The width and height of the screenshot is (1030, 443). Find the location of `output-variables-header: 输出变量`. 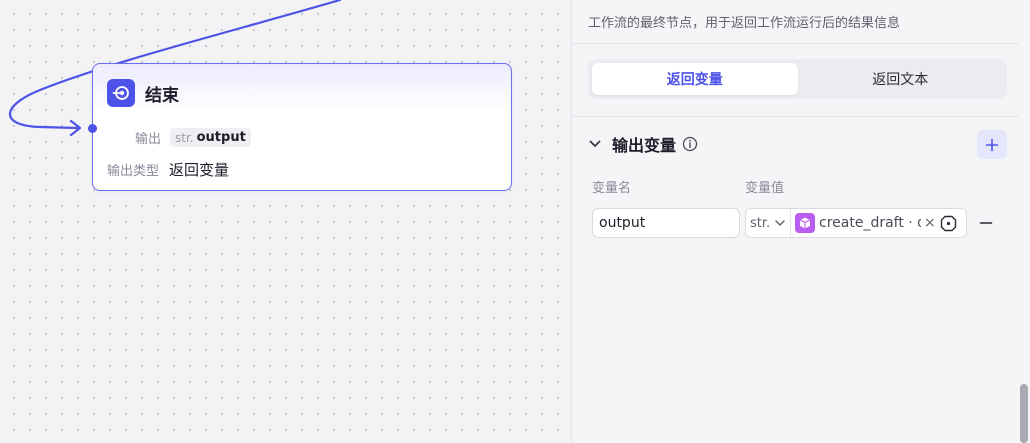

output-variables-header: 输出变量 is located at coordinates (643, 144).